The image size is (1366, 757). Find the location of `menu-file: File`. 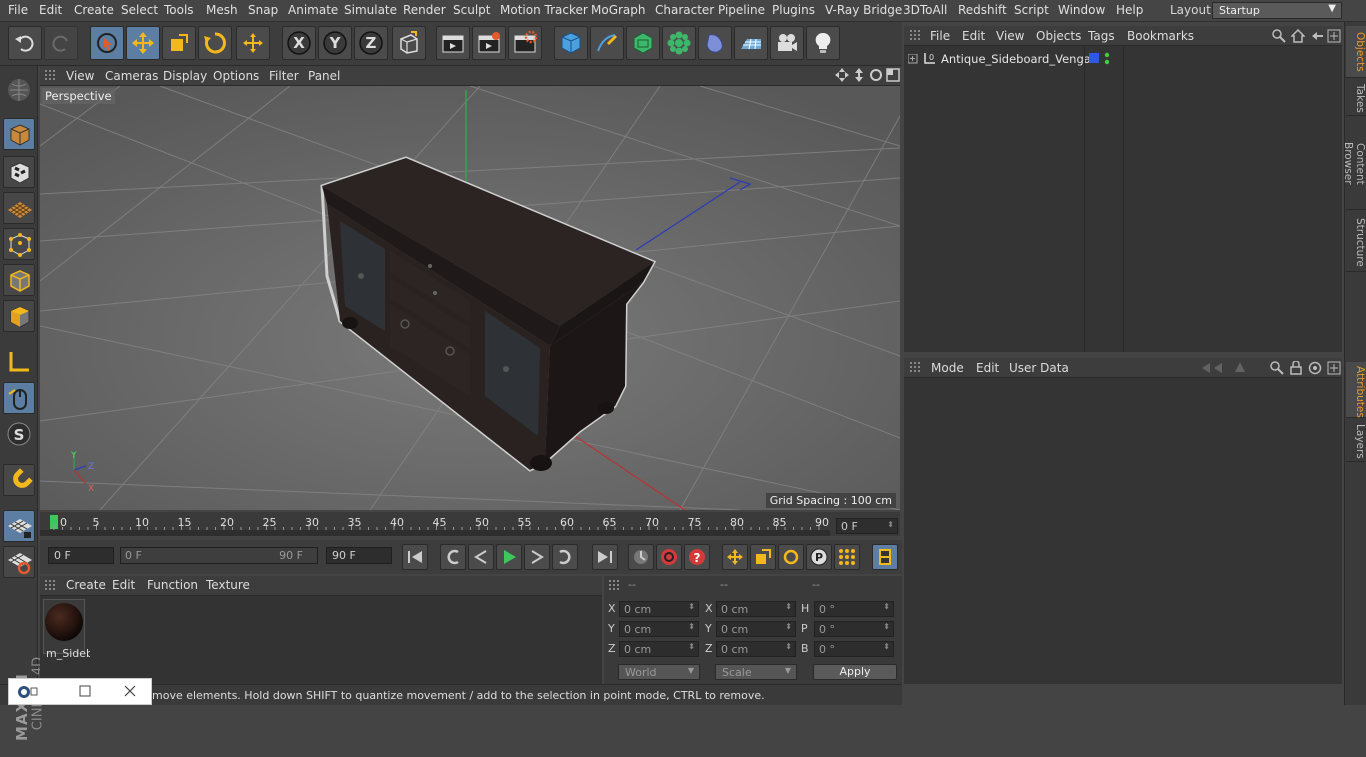

menu-file: File is located at coordinates (18, 10).